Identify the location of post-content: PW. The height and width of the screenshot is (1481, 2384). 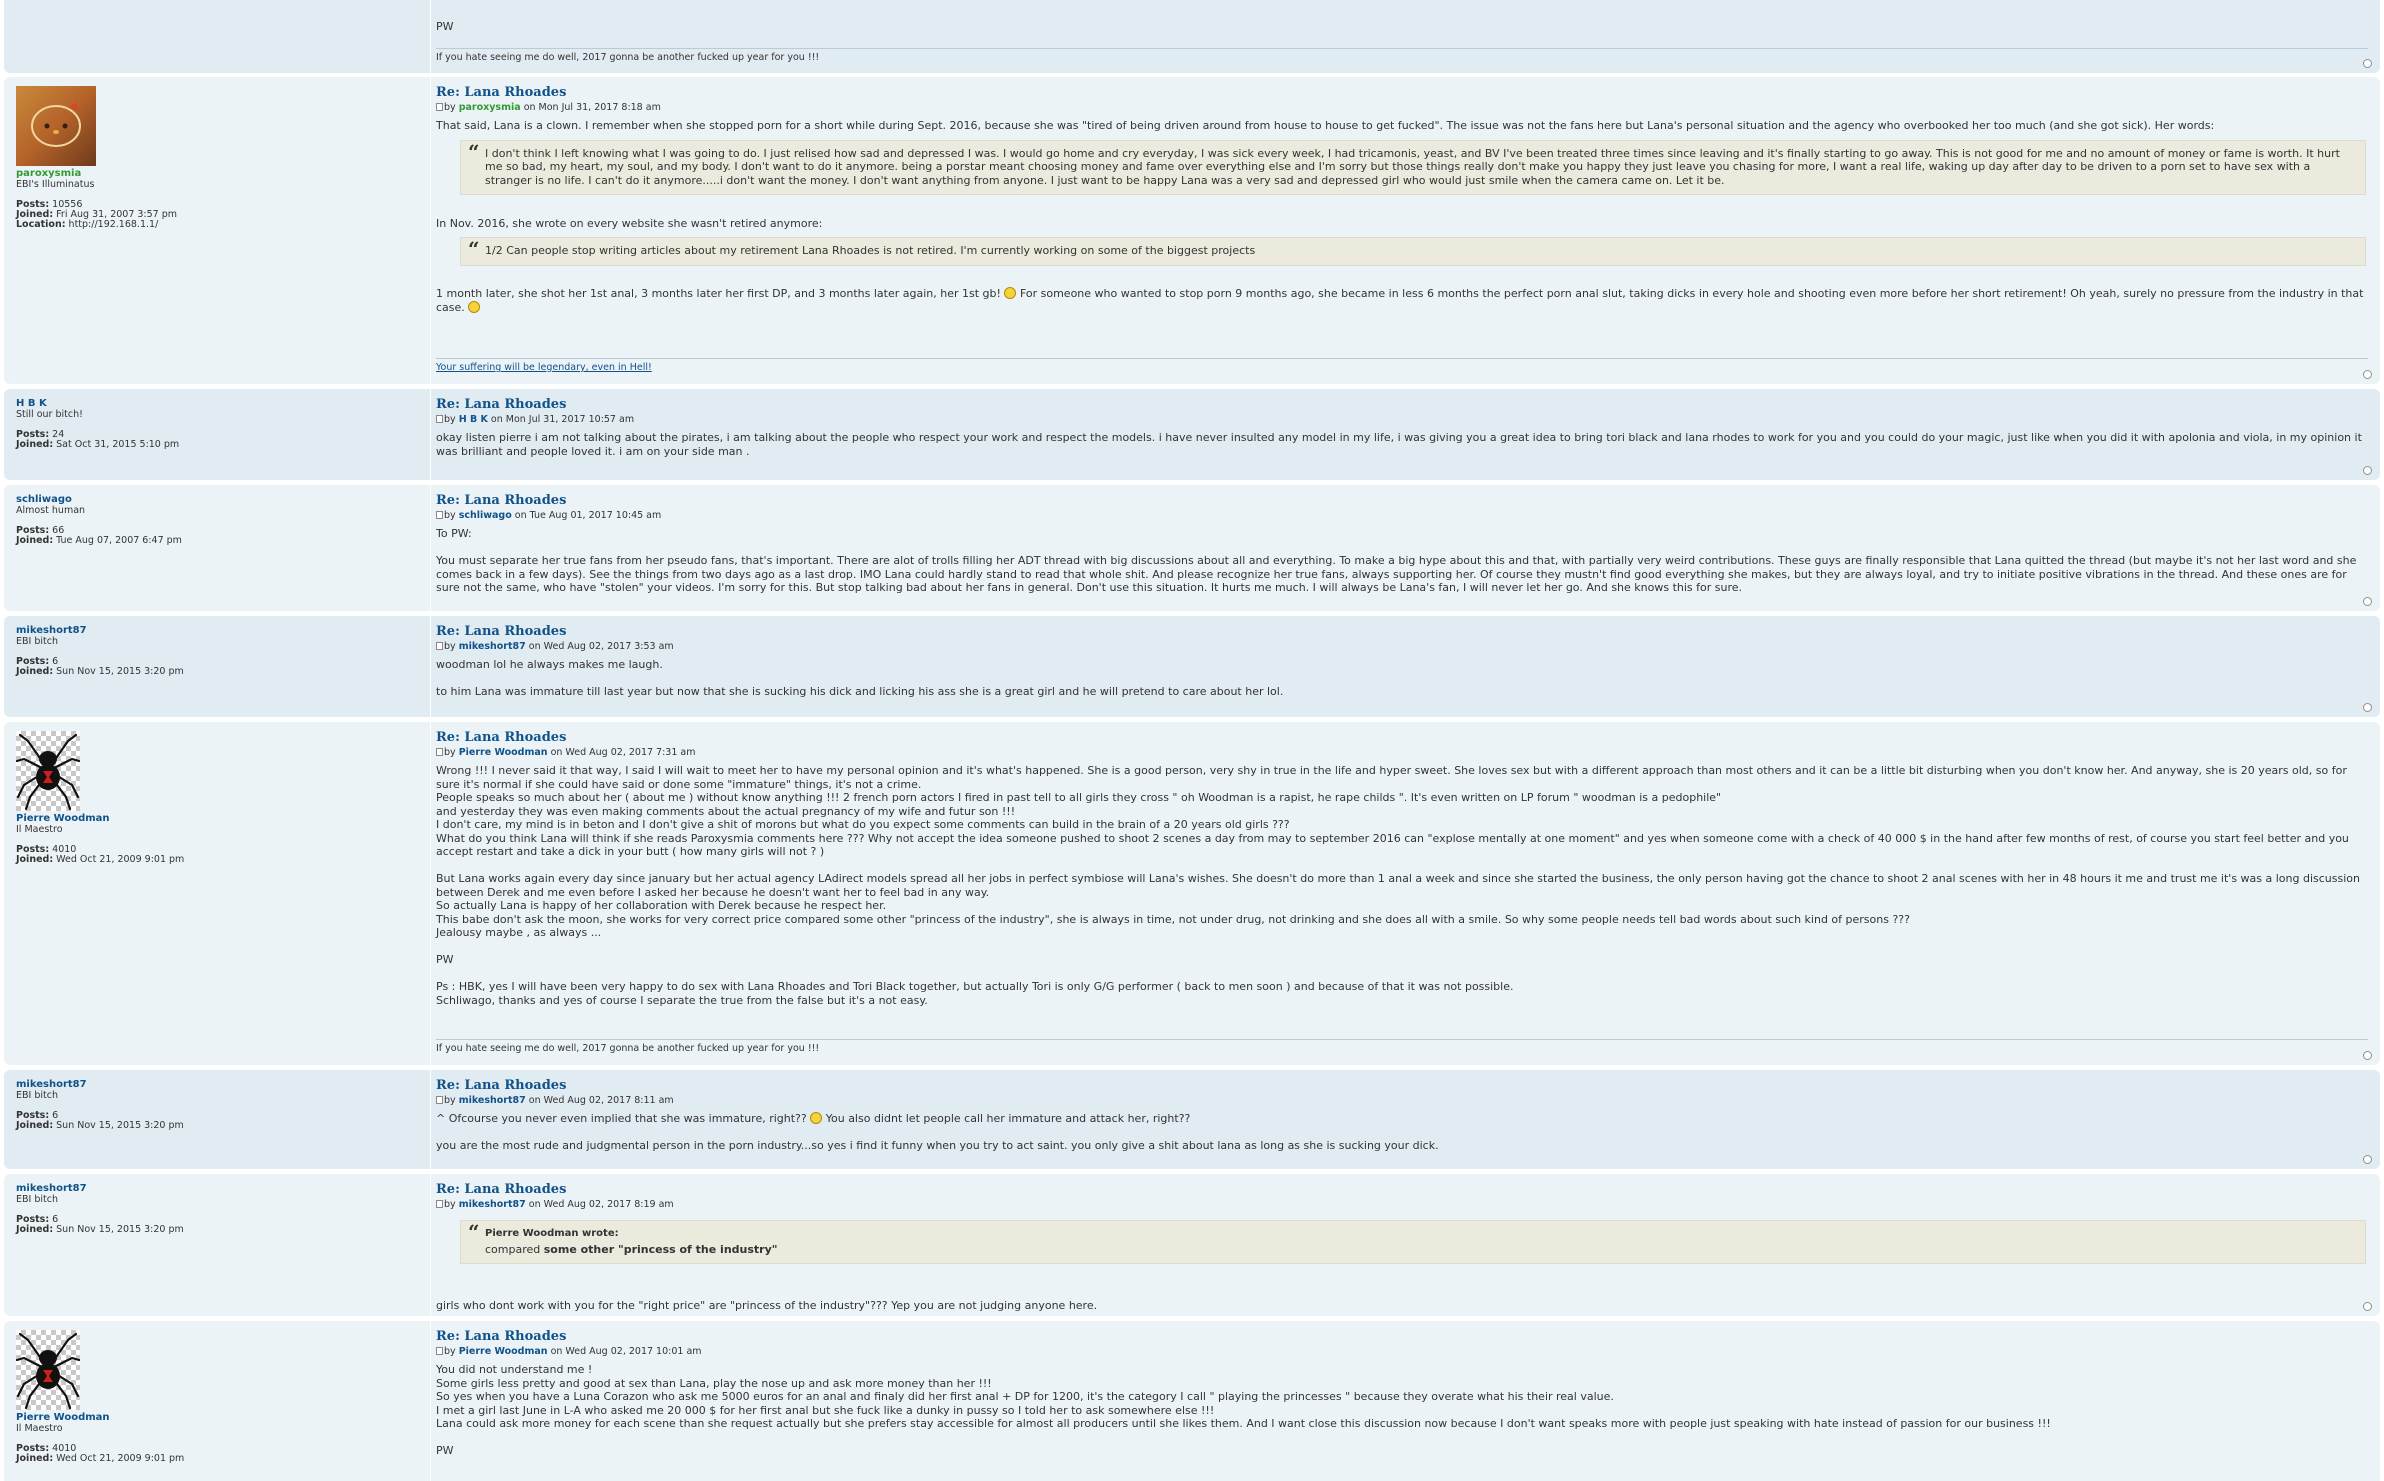
(445, 27).